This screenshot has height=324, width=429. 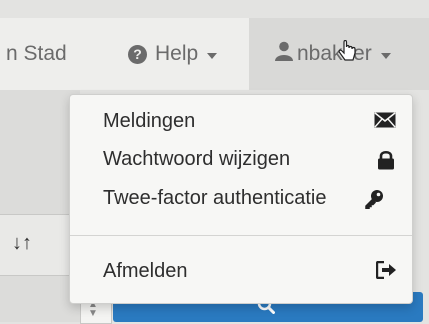 What do you see at coordinates (347, 55) in the screenshot?
I see `hand-cursor-icon` at bounding box center [347, 55].